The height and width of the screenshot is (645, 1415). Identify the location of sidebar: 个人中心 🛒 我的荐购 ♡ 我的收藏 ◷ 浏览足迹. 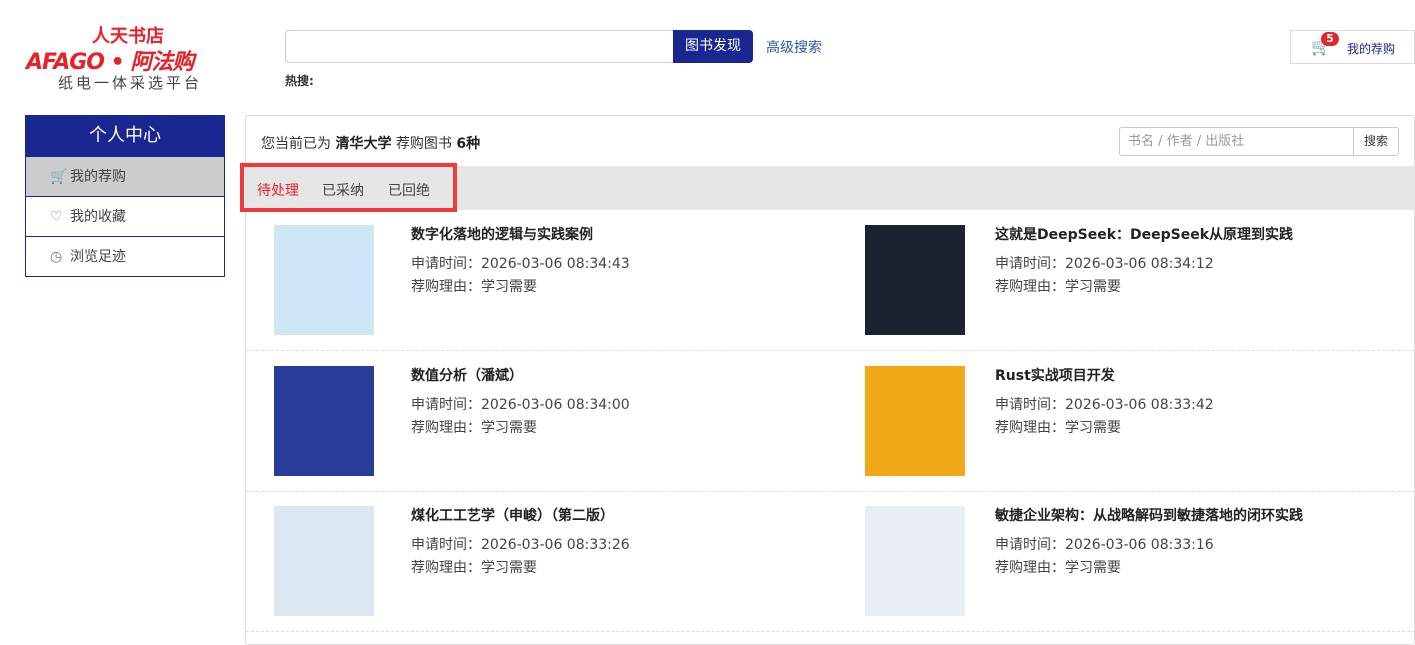
(125, 196).